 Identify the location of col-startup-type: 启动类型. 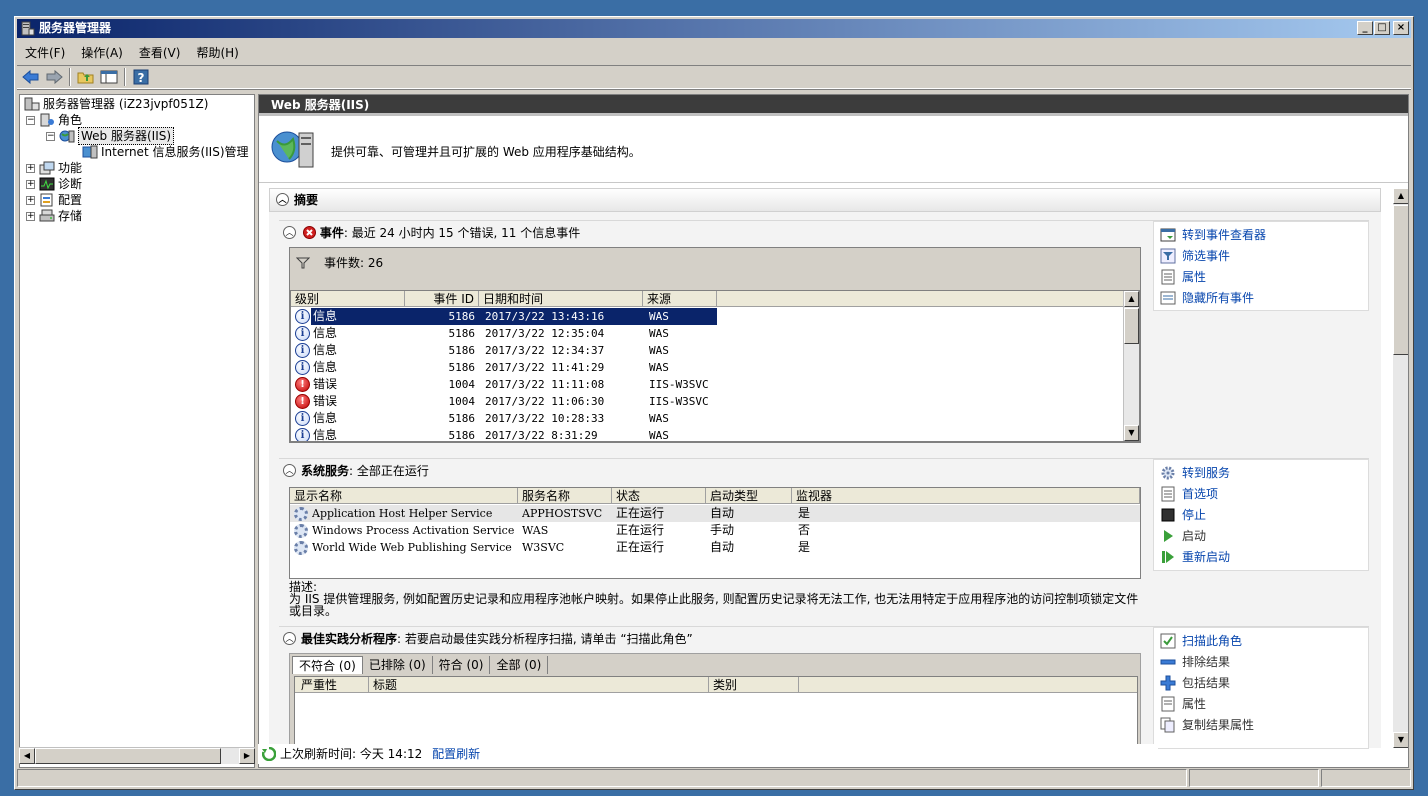
(749, 496).